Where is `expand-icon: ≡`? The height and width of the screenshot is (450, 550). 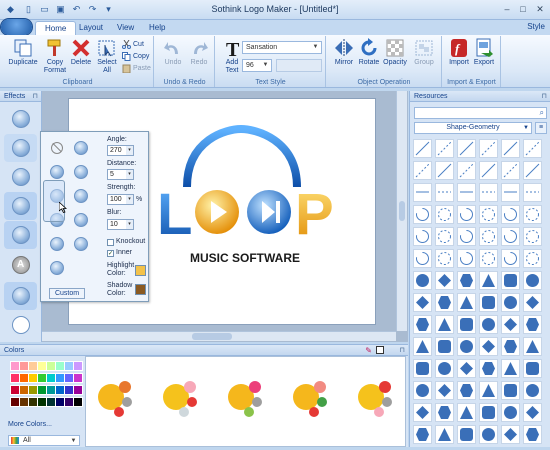 expand-icon: ≡ is located at coordinates (541, 128).